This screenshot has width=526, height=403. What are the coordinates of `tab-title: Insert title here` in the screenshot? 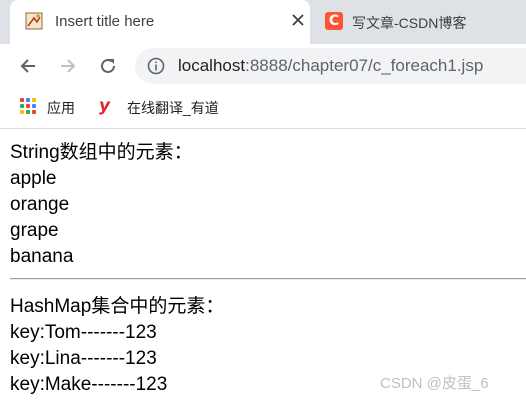 It's located at (105, 21).